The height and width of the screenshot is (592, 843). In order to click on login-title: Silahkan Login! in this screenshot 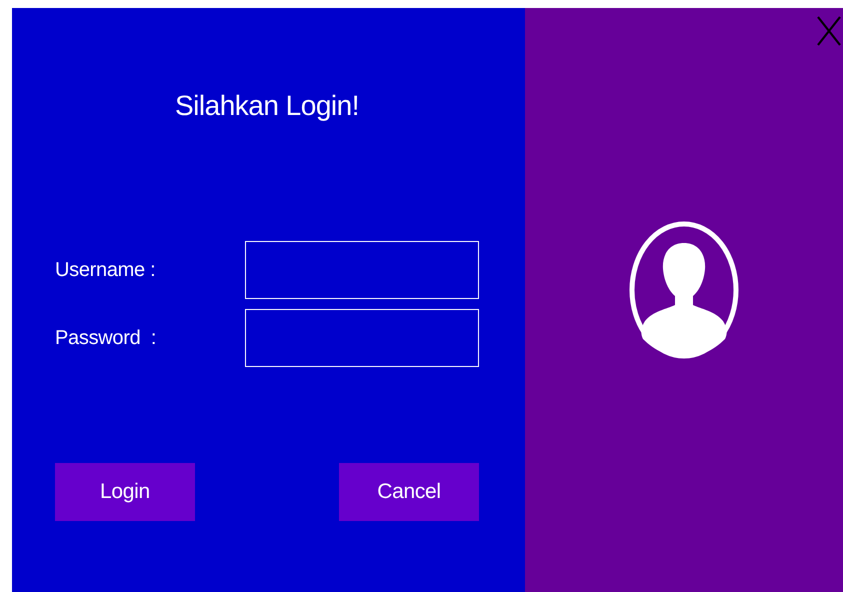, I will do `click(267, 106)`.